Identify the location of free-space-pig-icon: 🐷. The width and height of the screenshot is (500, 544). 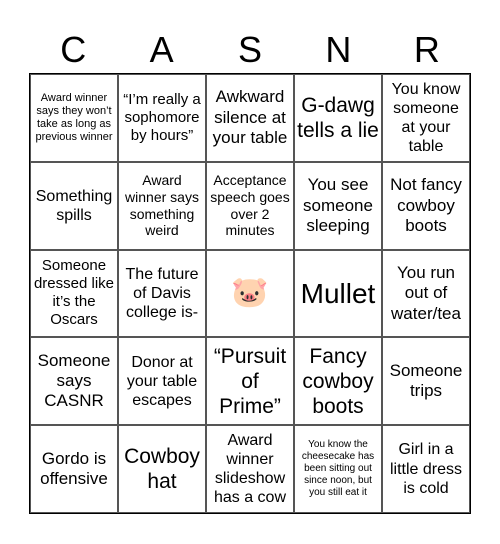
(250, 293).